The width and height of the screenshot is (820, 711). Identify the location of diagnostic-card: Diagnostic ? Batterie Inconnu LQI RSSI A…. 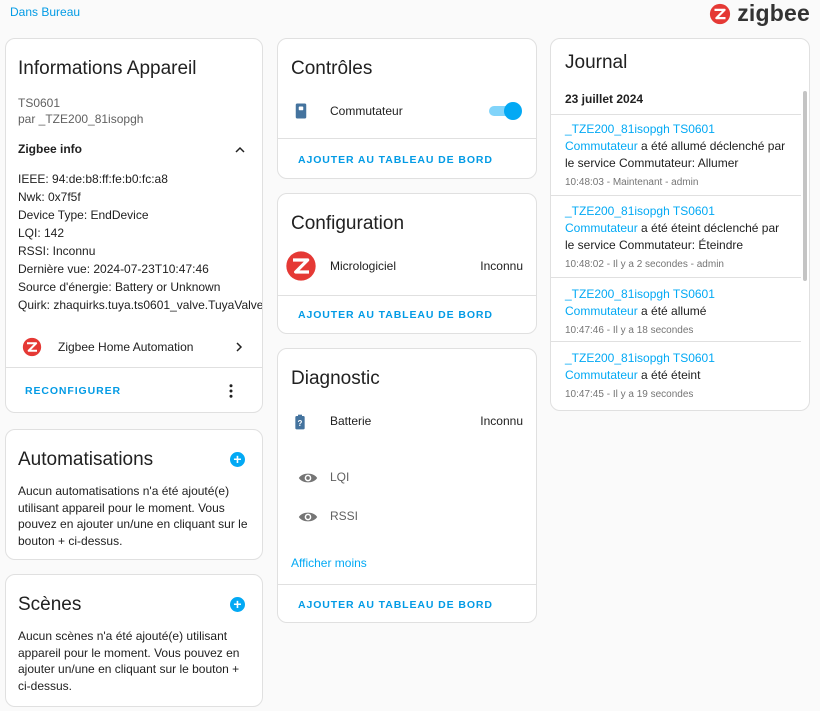
(407, 485).